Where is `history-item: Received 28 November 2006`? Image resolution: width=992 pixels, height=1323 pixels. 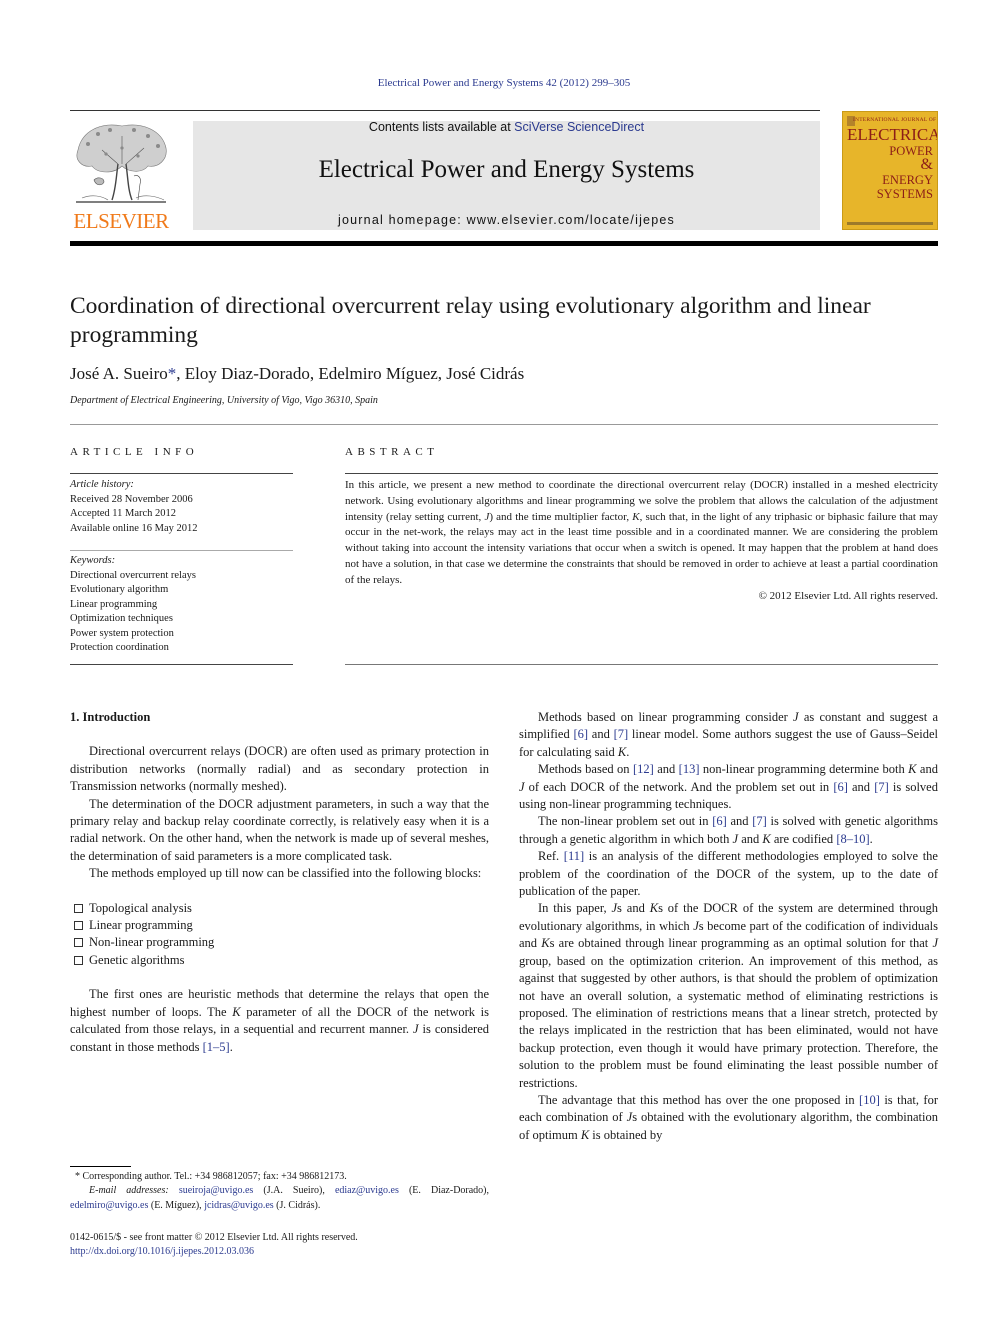
history-item: Received 28 November 2006 is located at coordinates (131, 499).